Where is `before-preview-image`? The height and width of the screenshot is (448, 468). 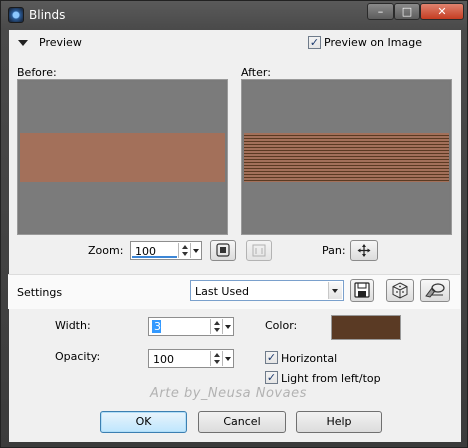 before-preview-image is located at coordinates (122, 157).